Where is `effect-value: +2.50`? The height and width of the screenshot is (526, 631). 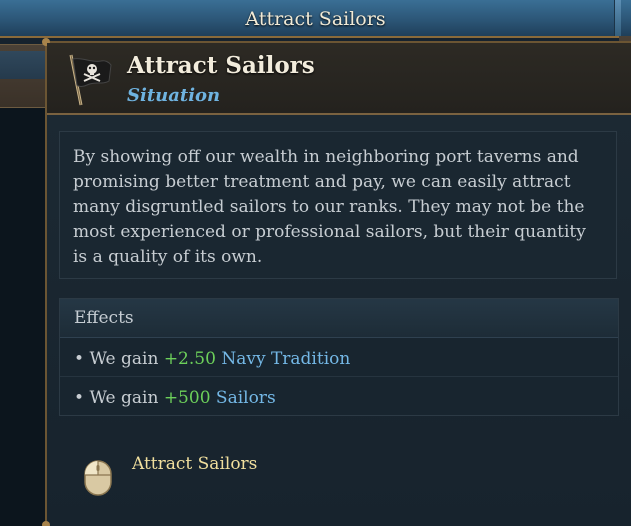 effect-value: +2.50 is located at coordinates (189, 359).